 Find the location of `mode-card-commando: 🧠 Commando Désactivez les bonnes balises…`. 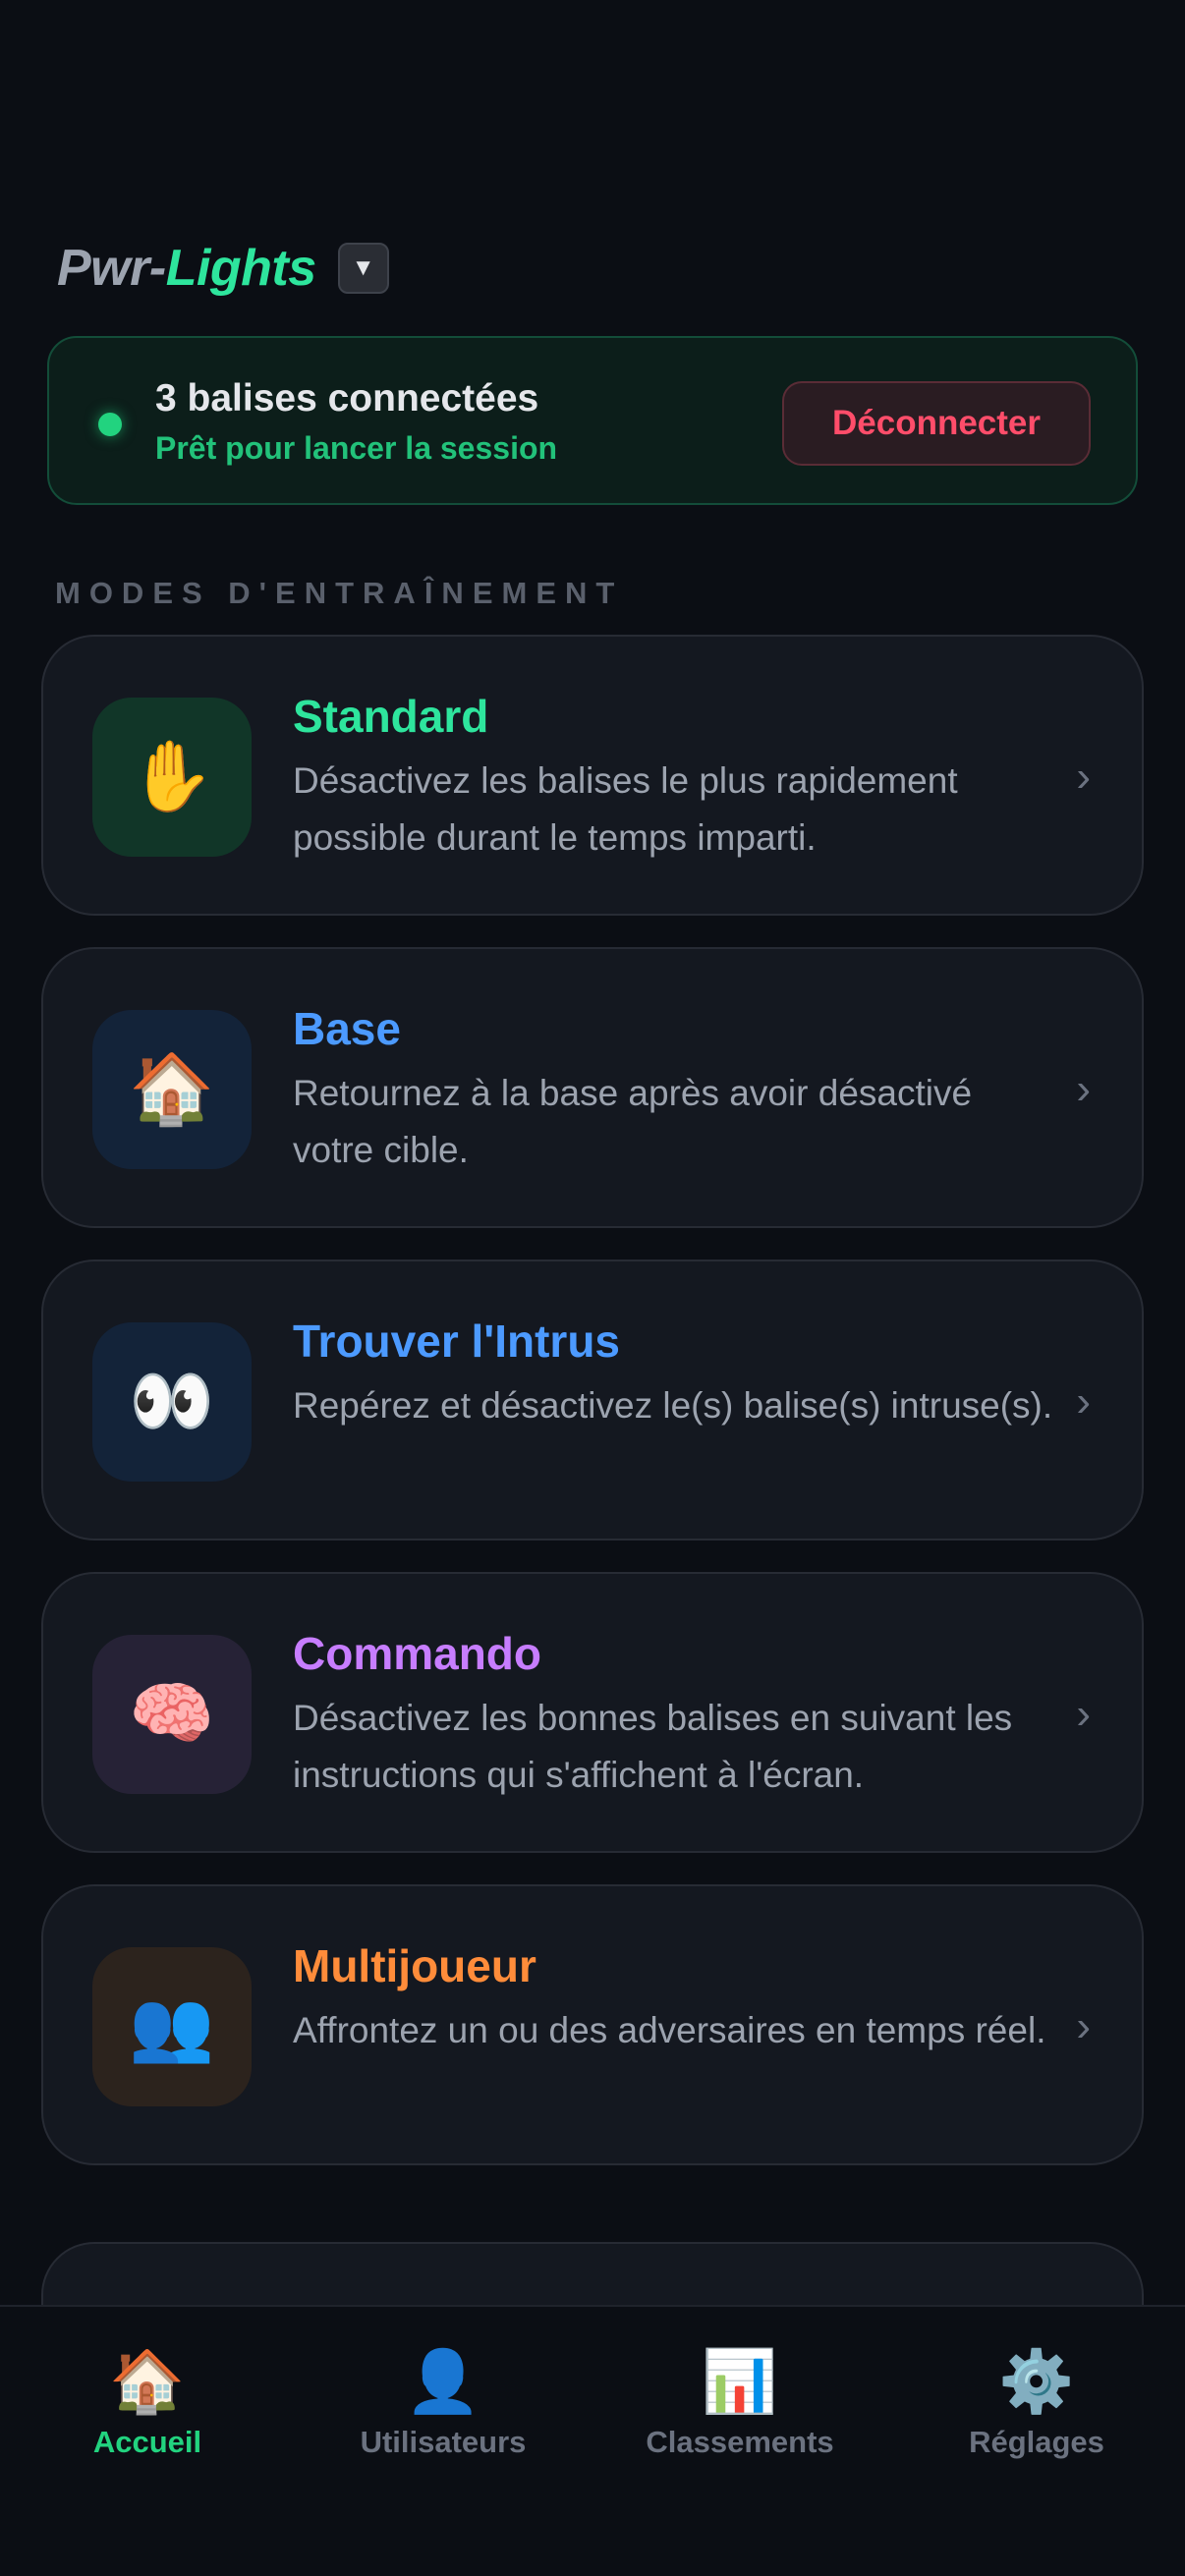

mode-card-commando: 🧠 Commando Désactivez les bonnes balises… is located at coordinates (592, 1712).